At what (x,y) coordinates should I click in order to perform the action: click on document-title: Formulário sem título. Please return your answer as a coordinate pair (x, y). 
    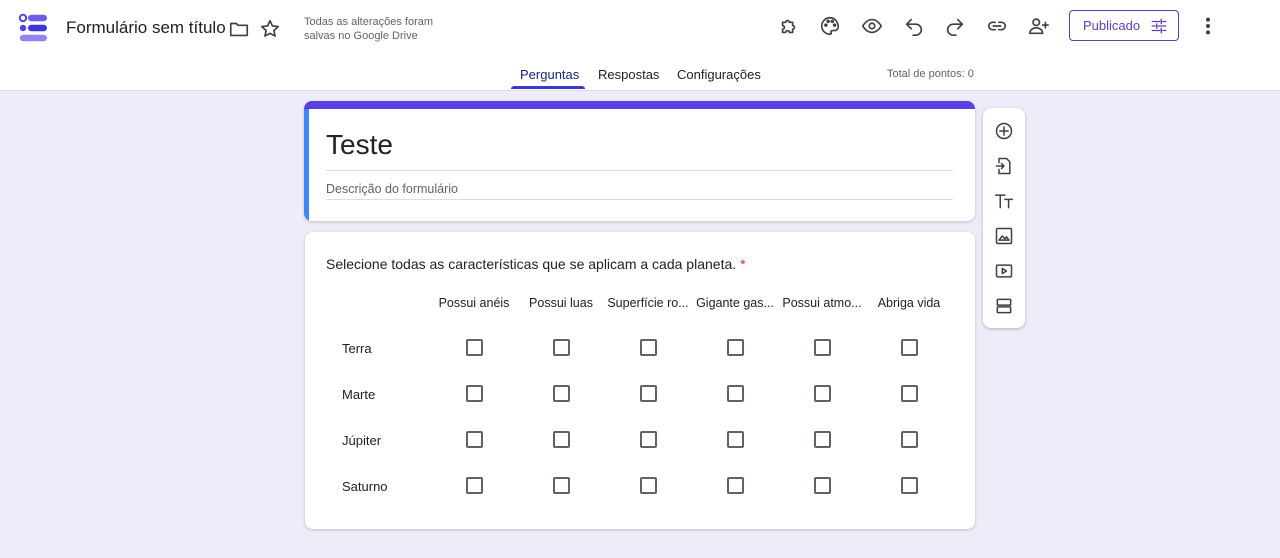
    Looking at the image, I should click on (146, 28).